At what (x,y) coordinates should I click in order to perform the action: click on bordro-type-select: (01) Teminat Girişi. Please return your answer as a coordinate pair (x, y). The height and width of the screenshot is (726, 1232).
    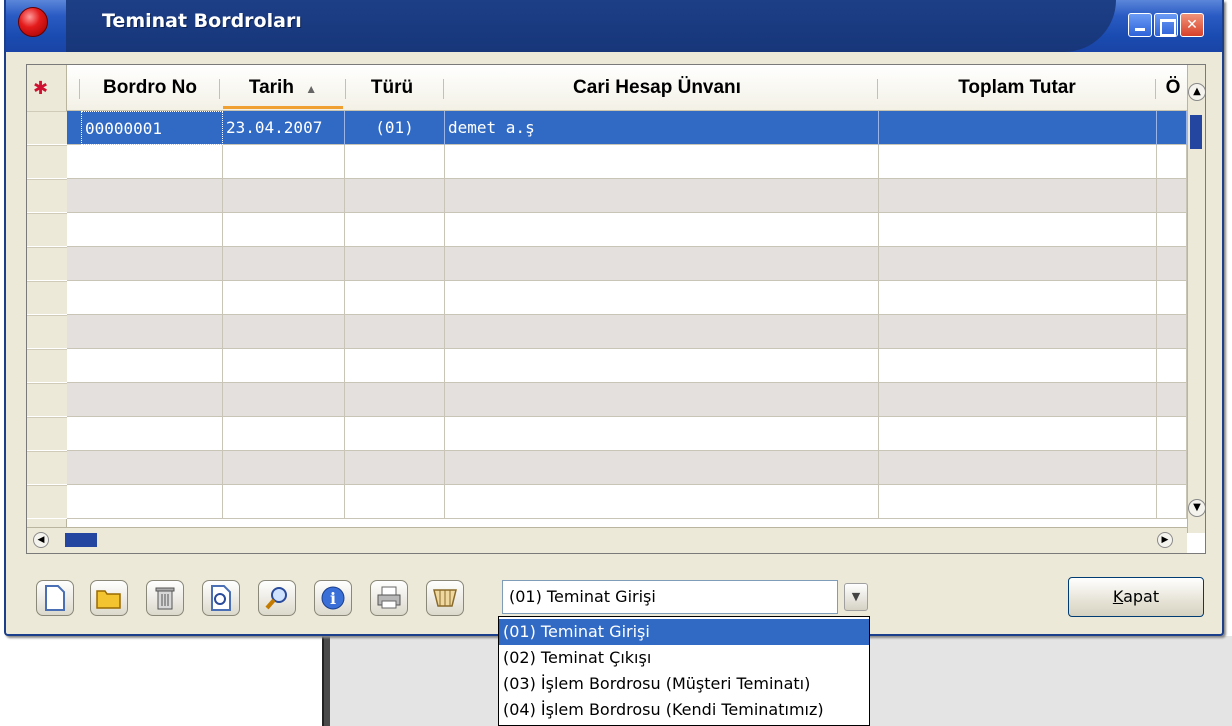
    Looking at the image, I should click on (670, 597).